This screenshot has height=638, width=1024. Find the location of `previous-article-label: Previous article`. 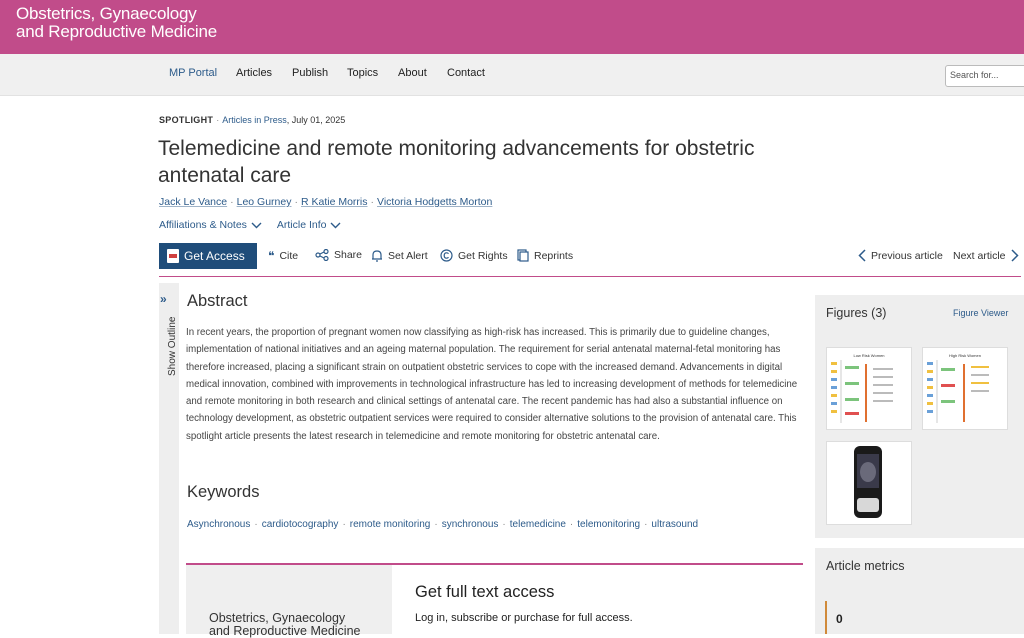

previous-article-label: Previous article is located at coordinates (907, 255).